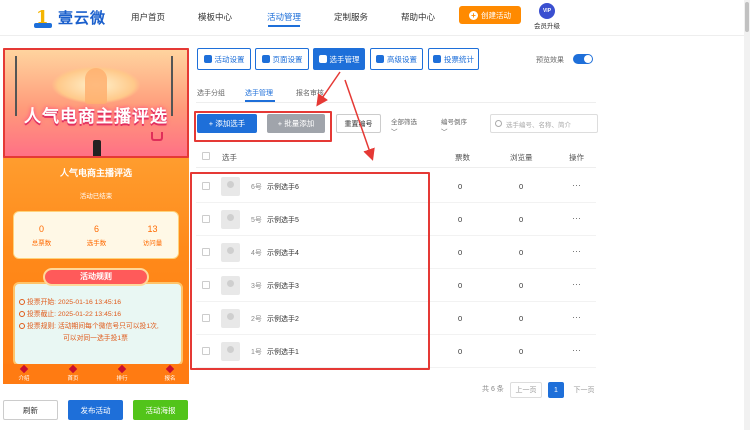 The width and height of the screenshot is (750, 430). I want to click on sliders-icon, so click(380, 59).